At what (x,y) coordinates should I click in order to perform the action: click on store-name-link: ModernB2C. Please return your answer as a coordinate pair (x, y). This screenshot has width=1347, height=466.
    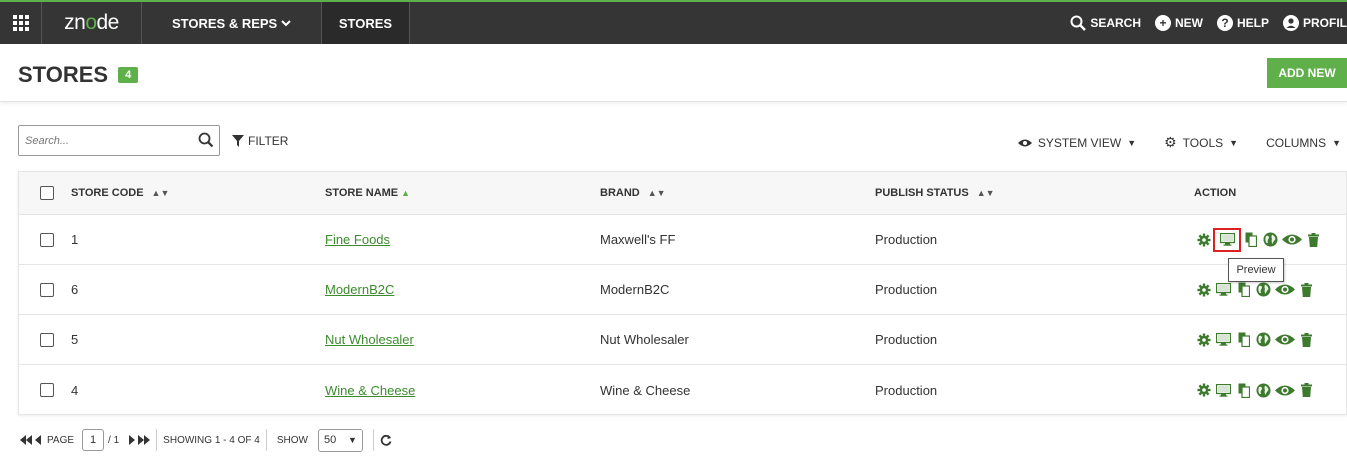
    Looking at the image, I should click on (359, 289).